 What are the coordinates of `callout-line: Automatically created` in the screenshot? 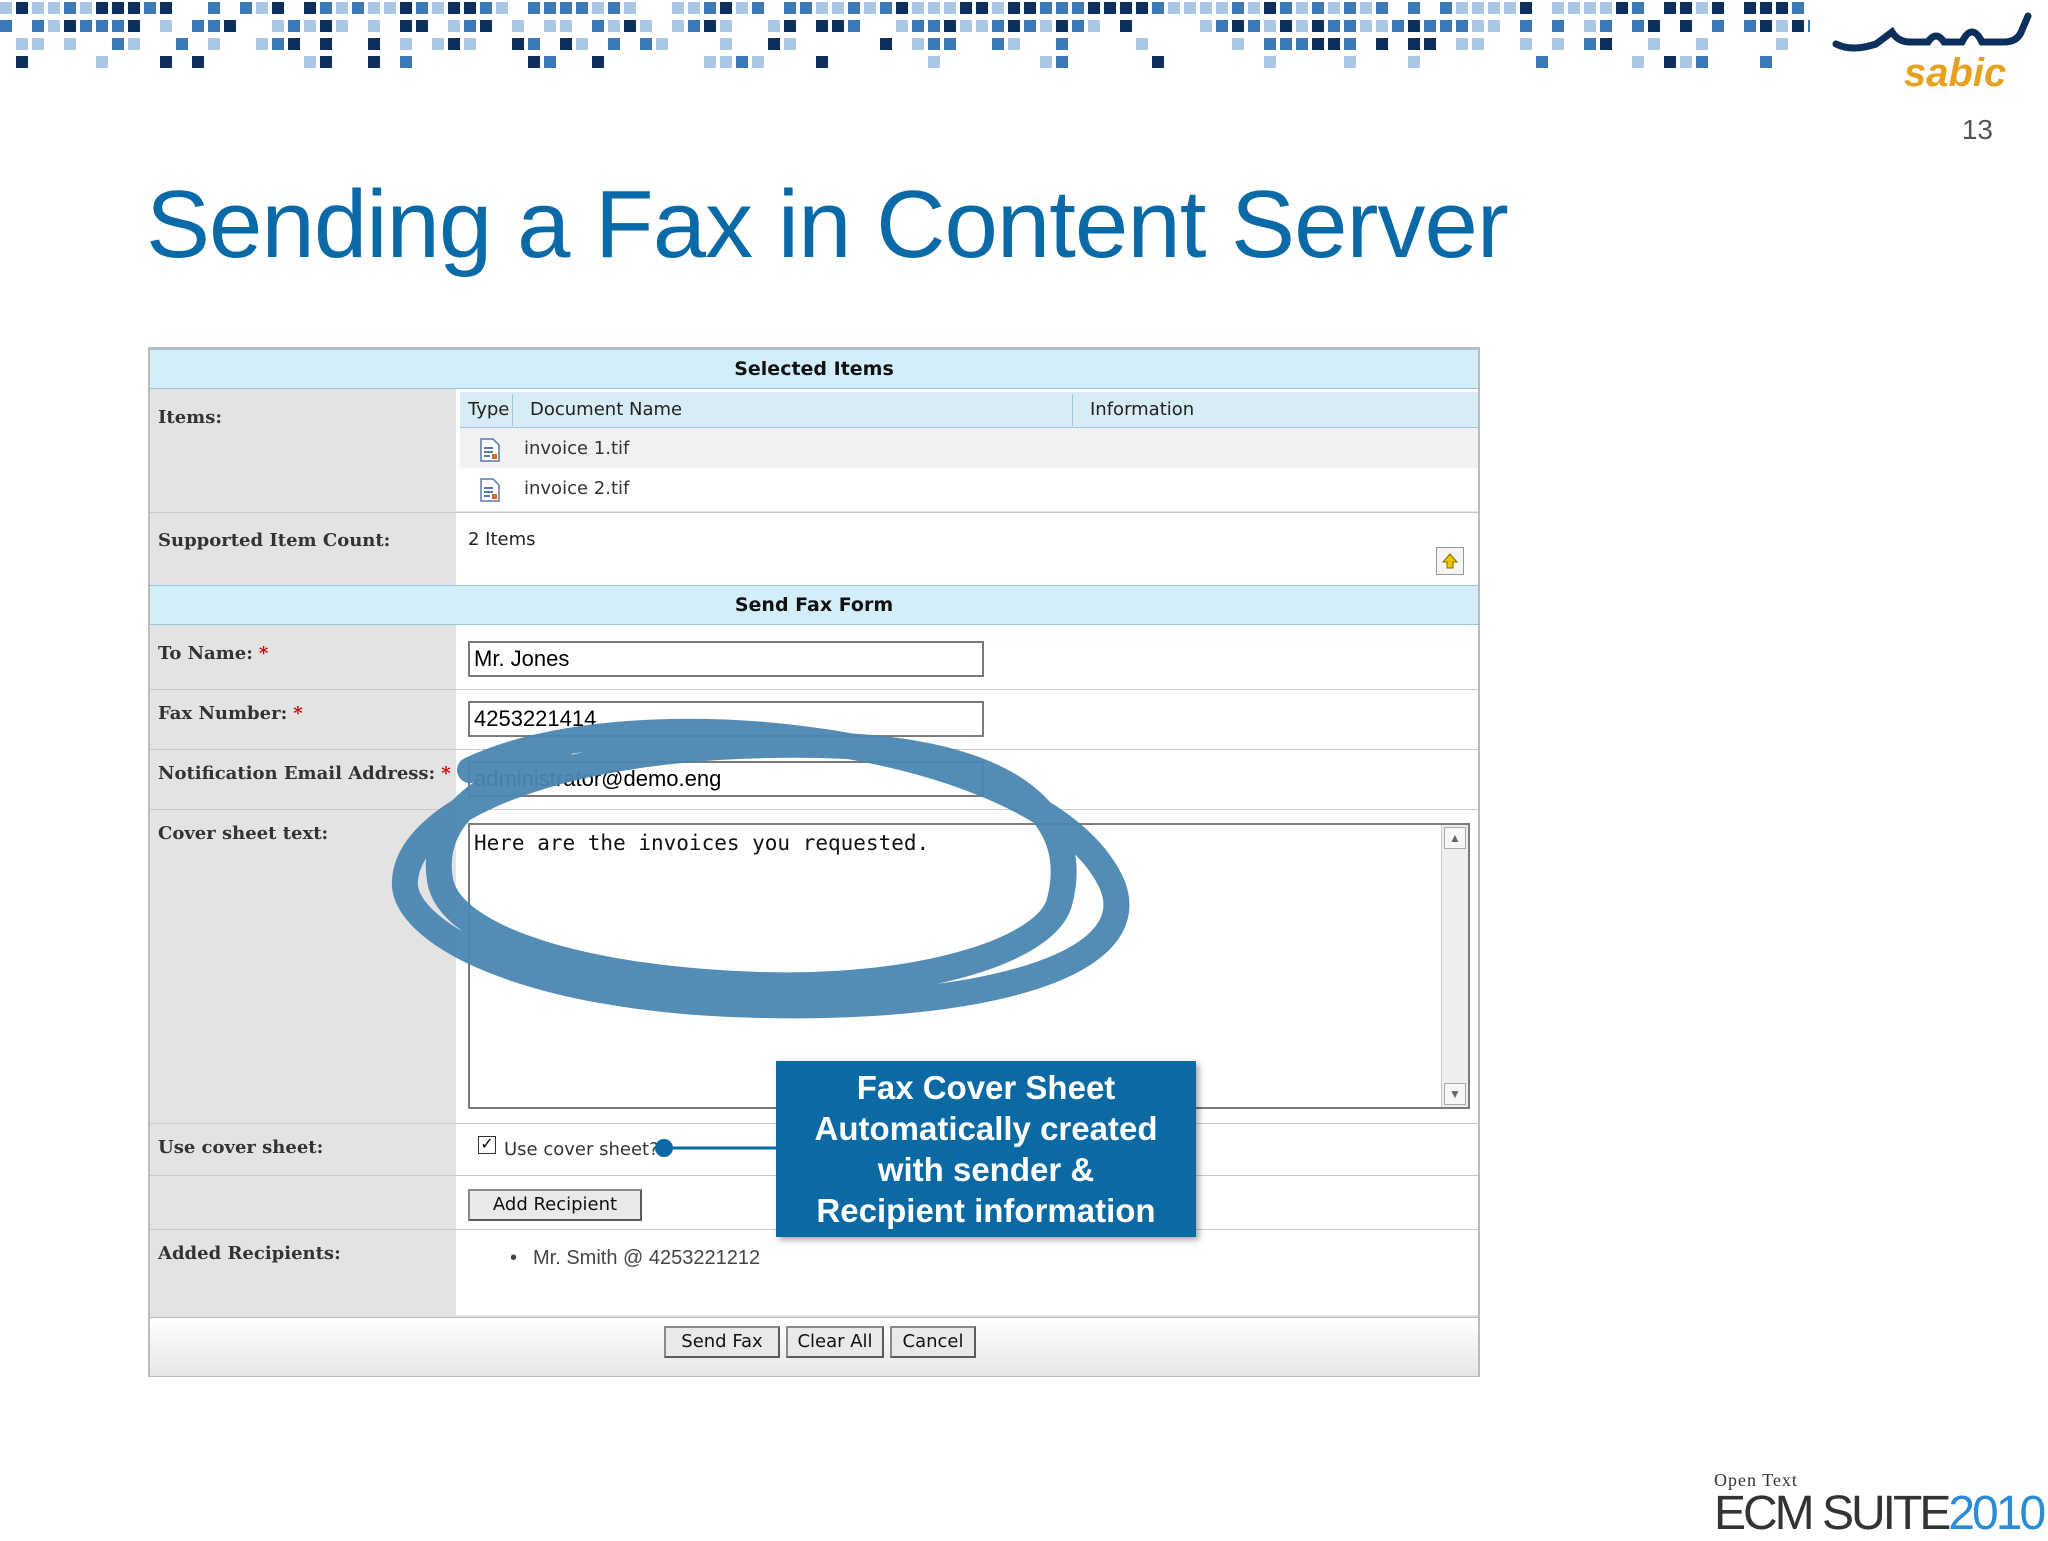 It's located at (986, 1128).